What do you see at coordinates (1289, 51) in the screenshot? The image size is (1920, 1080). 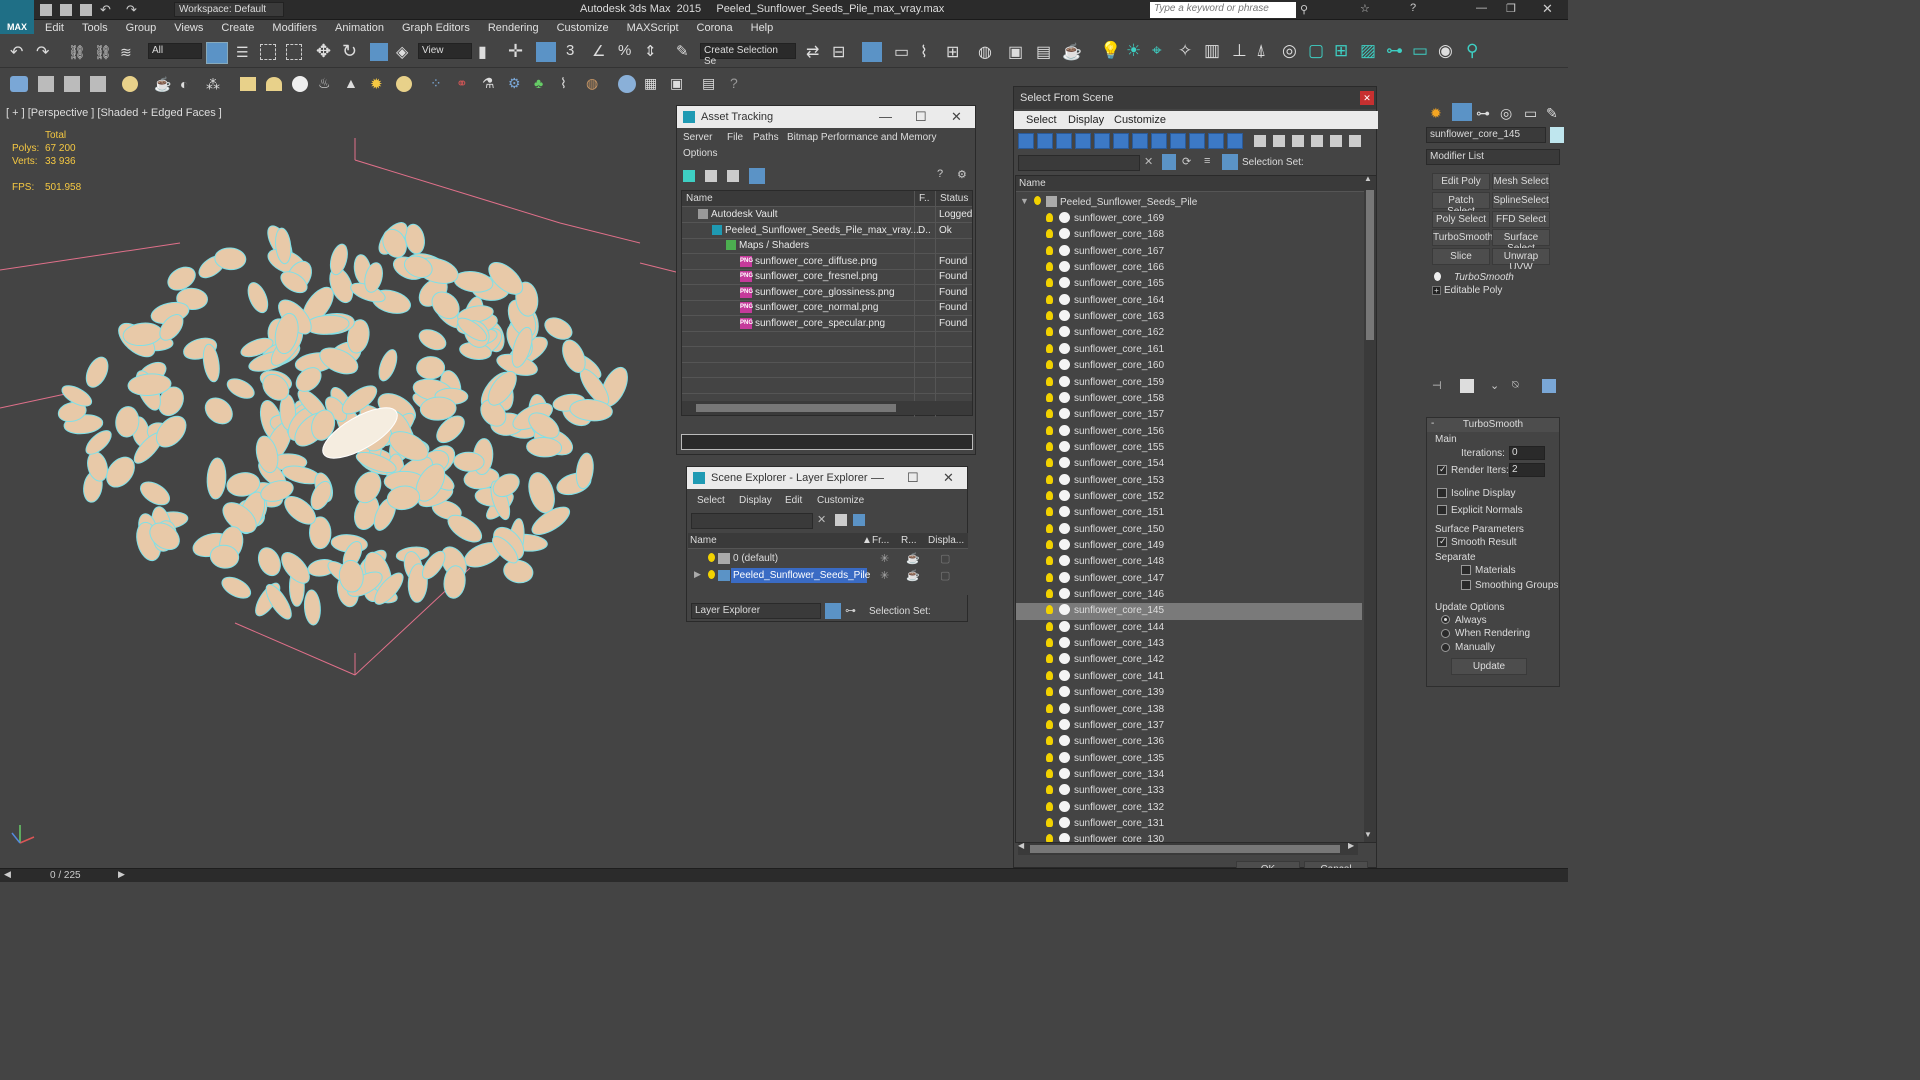 I see `sphere-tool-icon: ◎` at bounding box center [1289, 51].